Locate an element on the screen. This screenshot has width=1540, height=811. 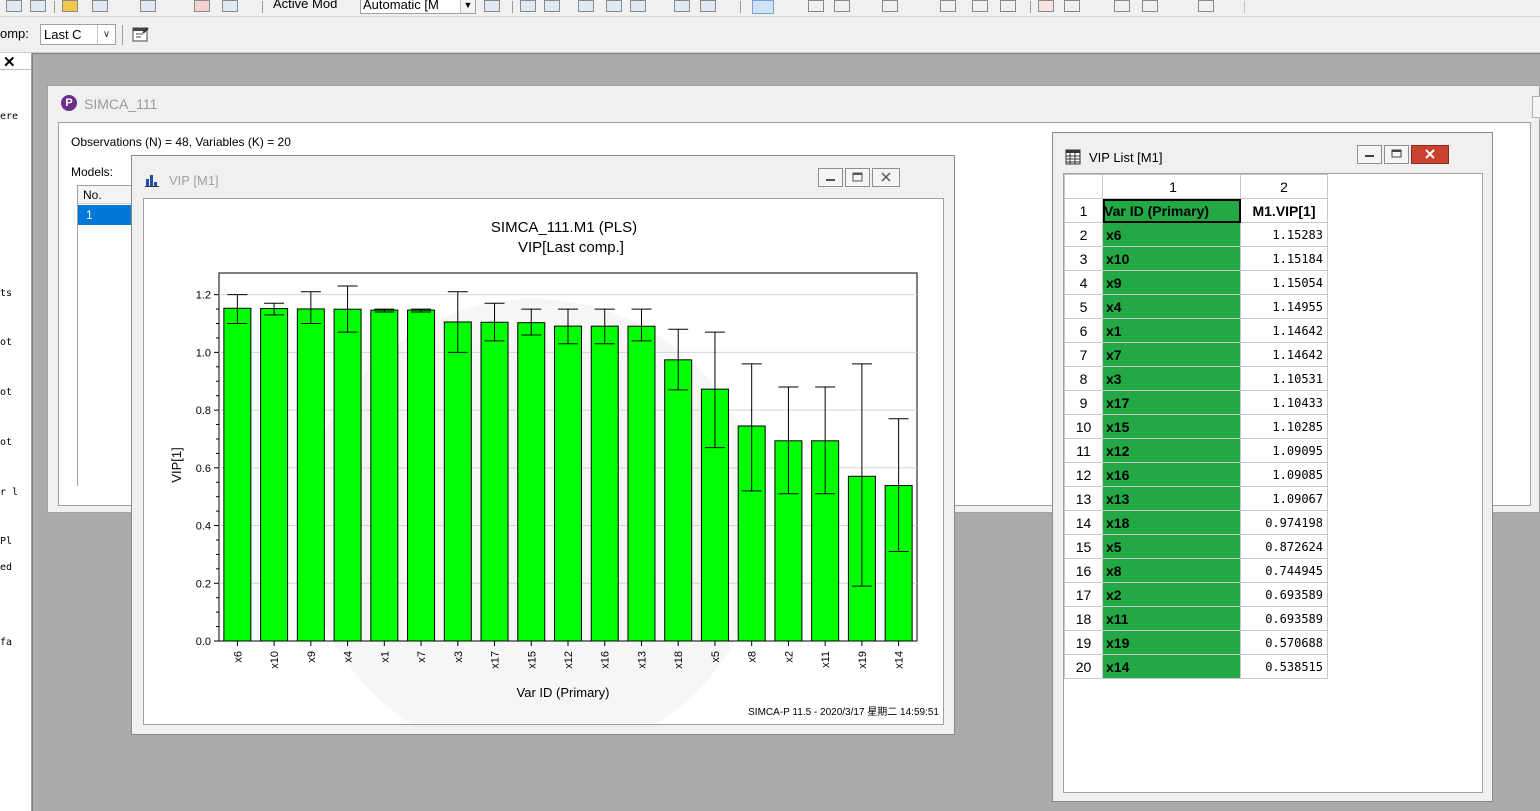
pan-icon is located at coordinates (948, 6).